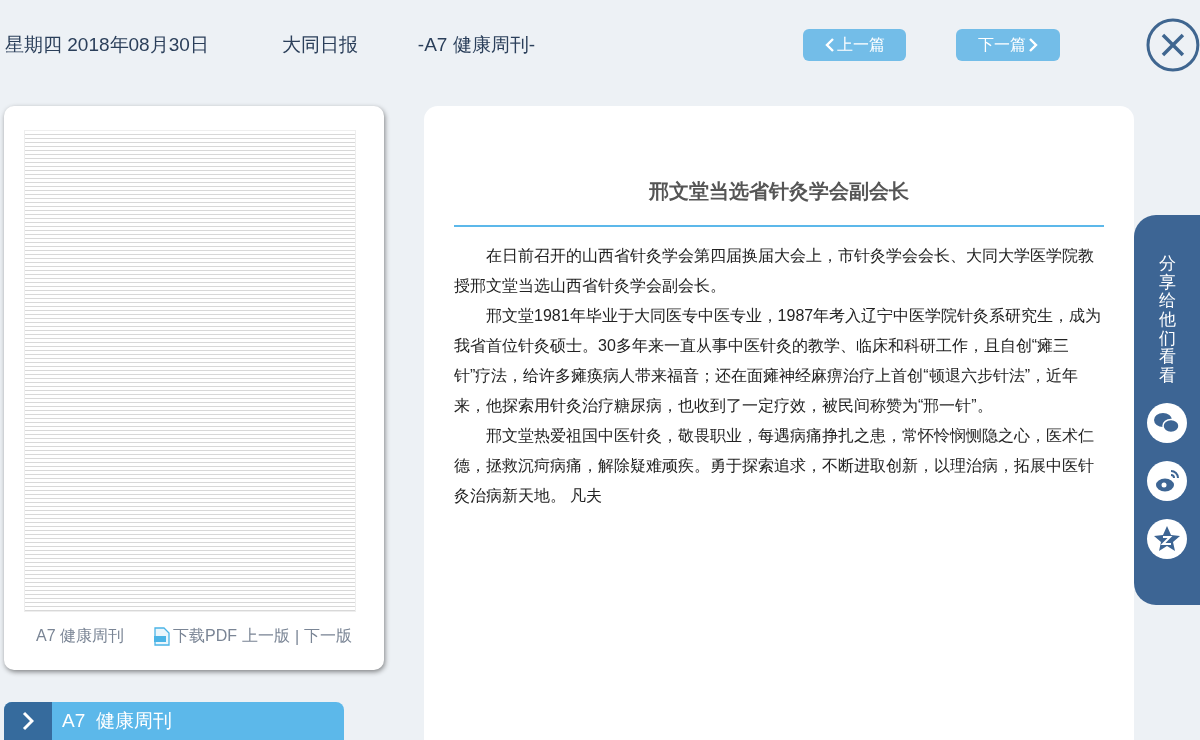 Image resolution: width=1200 pixels, height=740 pixels. What do you see at coordinates (266, 636) in the screenshot?
I see `page-nav-link: 上一版` at bounding box center [266, 636].